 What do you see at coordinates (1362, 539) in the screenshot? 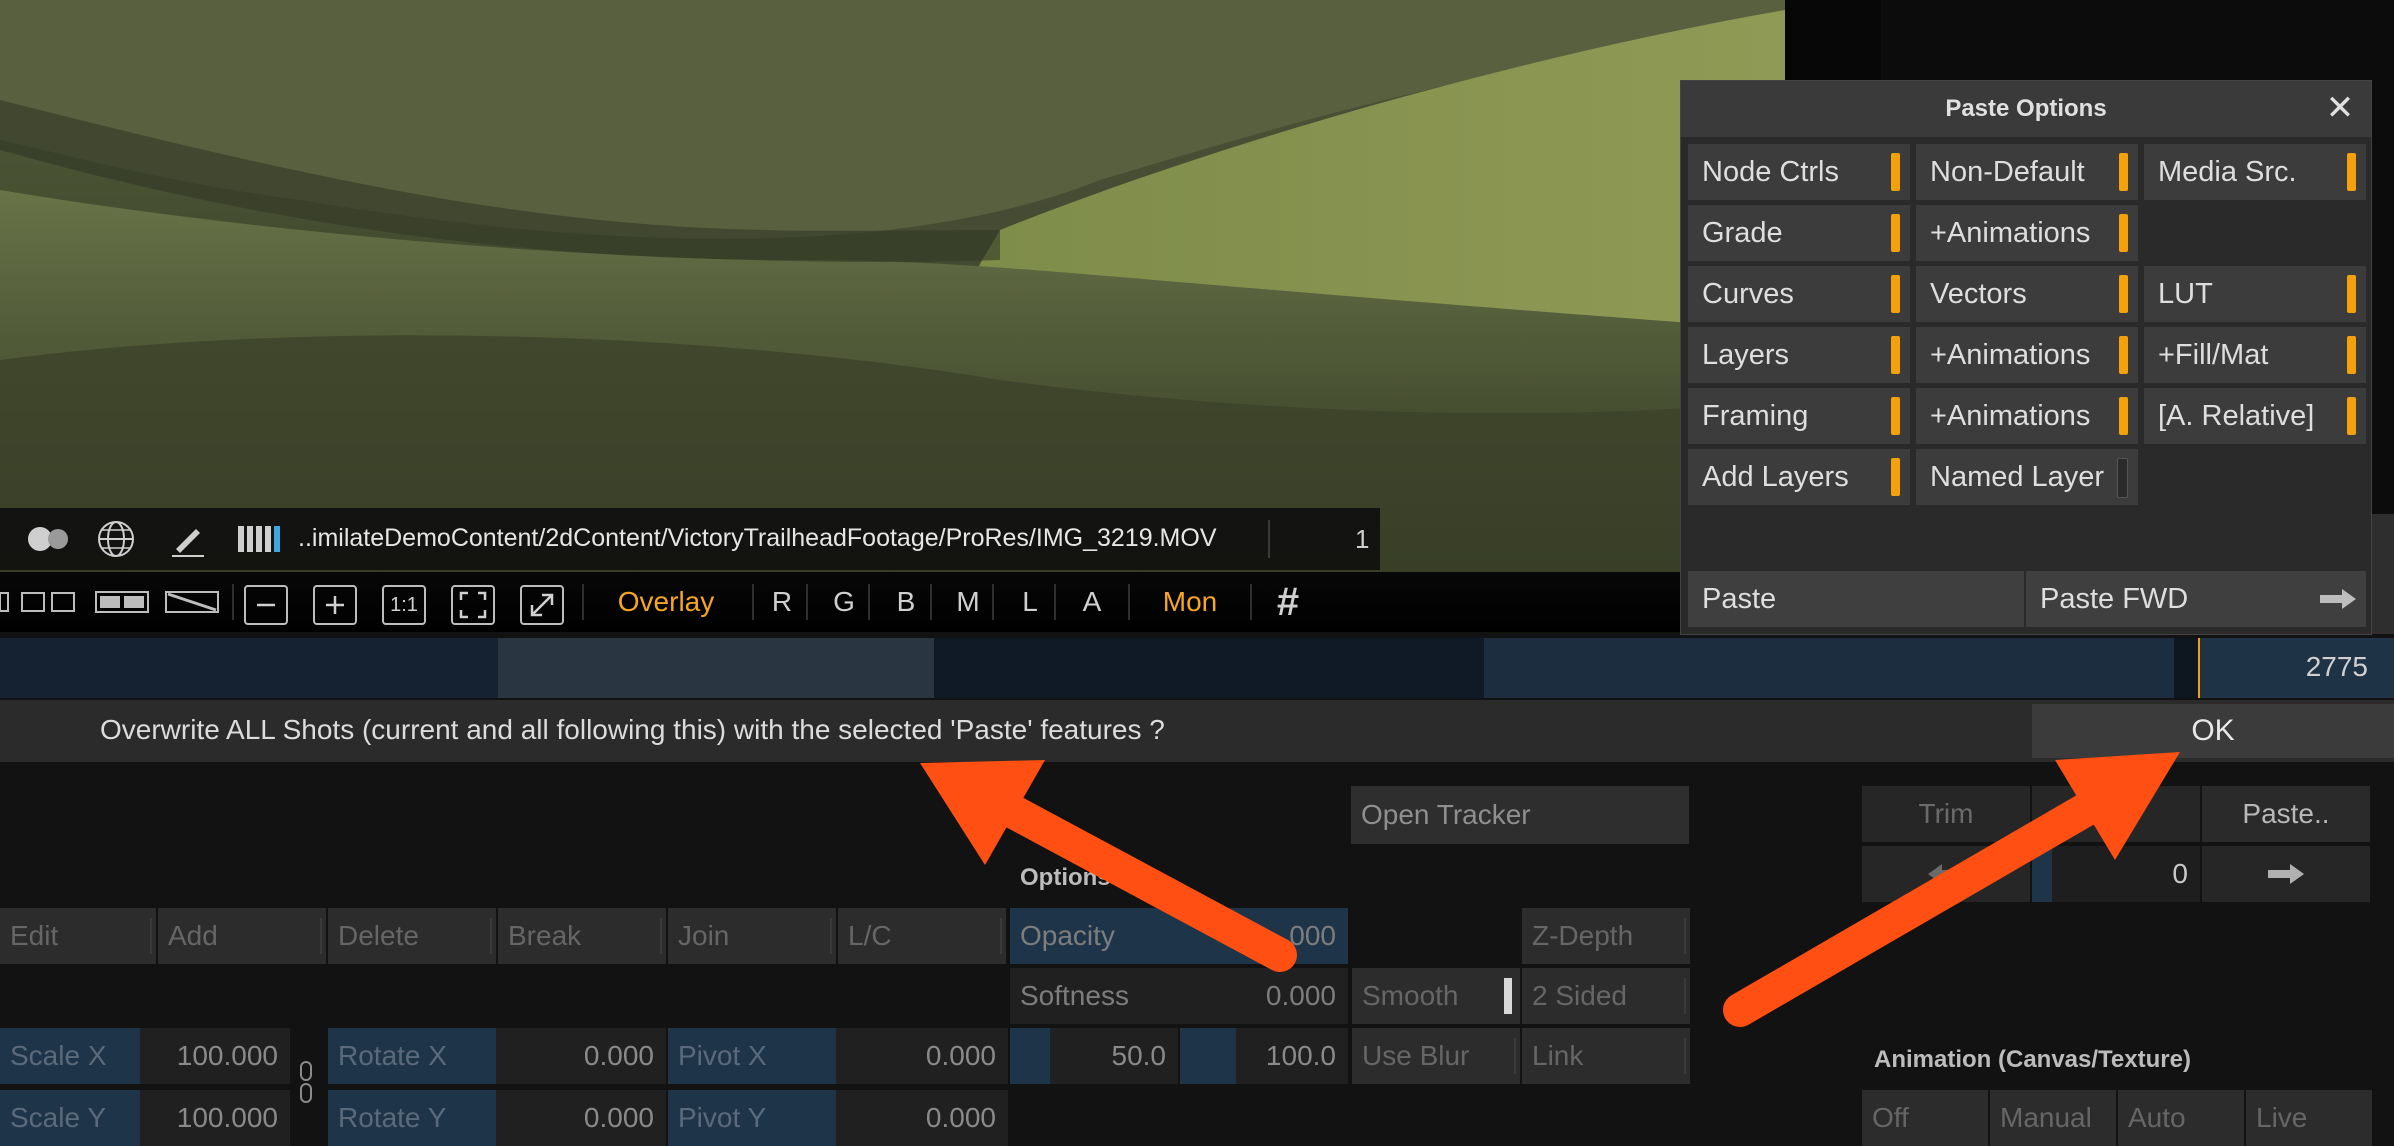
I see `frame-number: 1` at bounding box center [1362, 539].